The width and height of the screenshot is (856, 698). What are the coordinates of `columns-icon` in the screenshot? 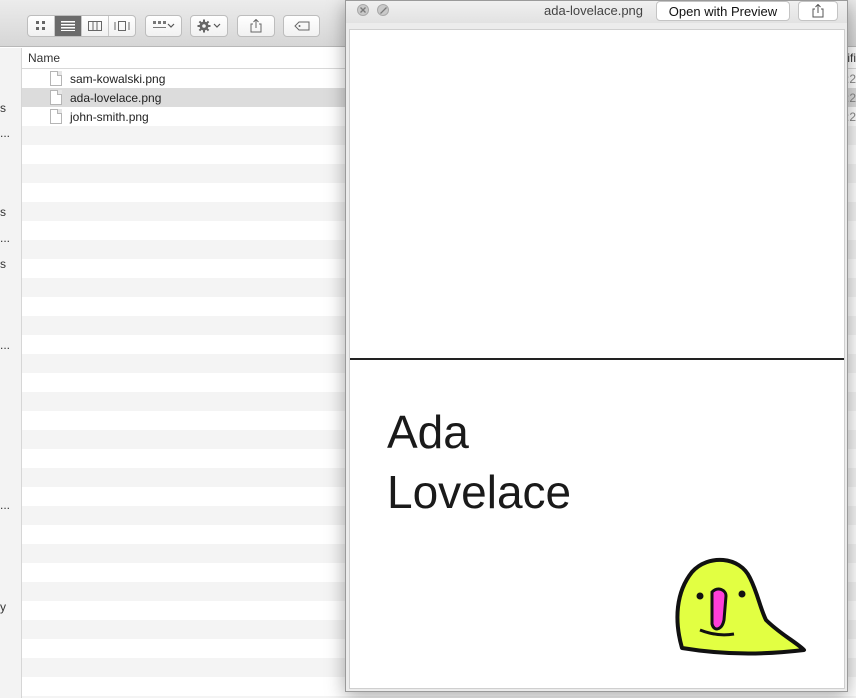 It's located at (95, 26).